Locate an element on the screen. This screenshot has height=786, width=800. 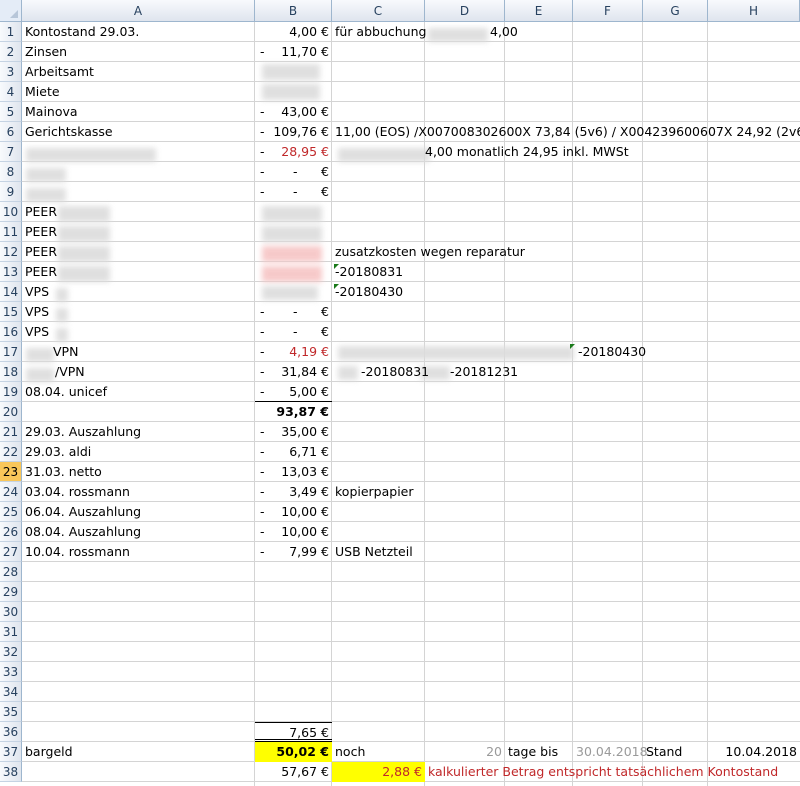
row-header-19: 19 is located at coordinates (11, 392).